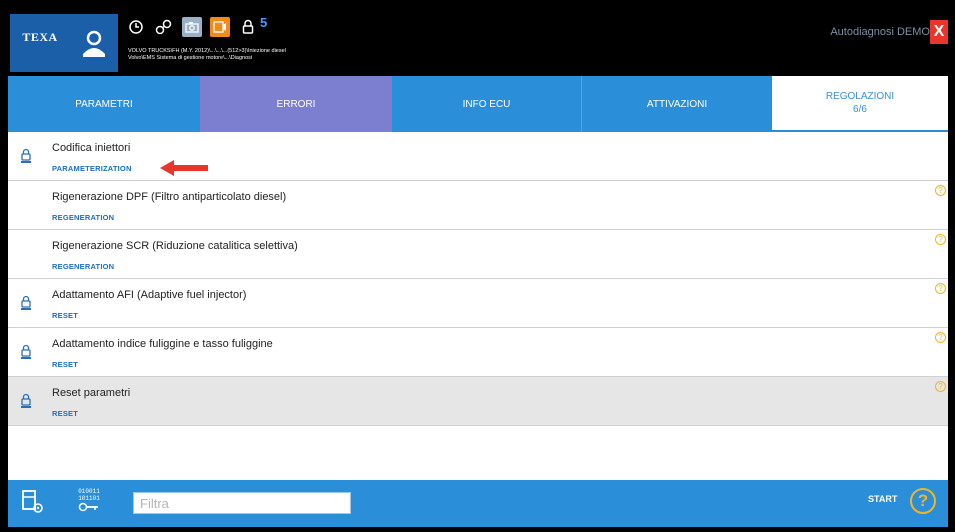  I want to click on user-button, so click(94, 43).